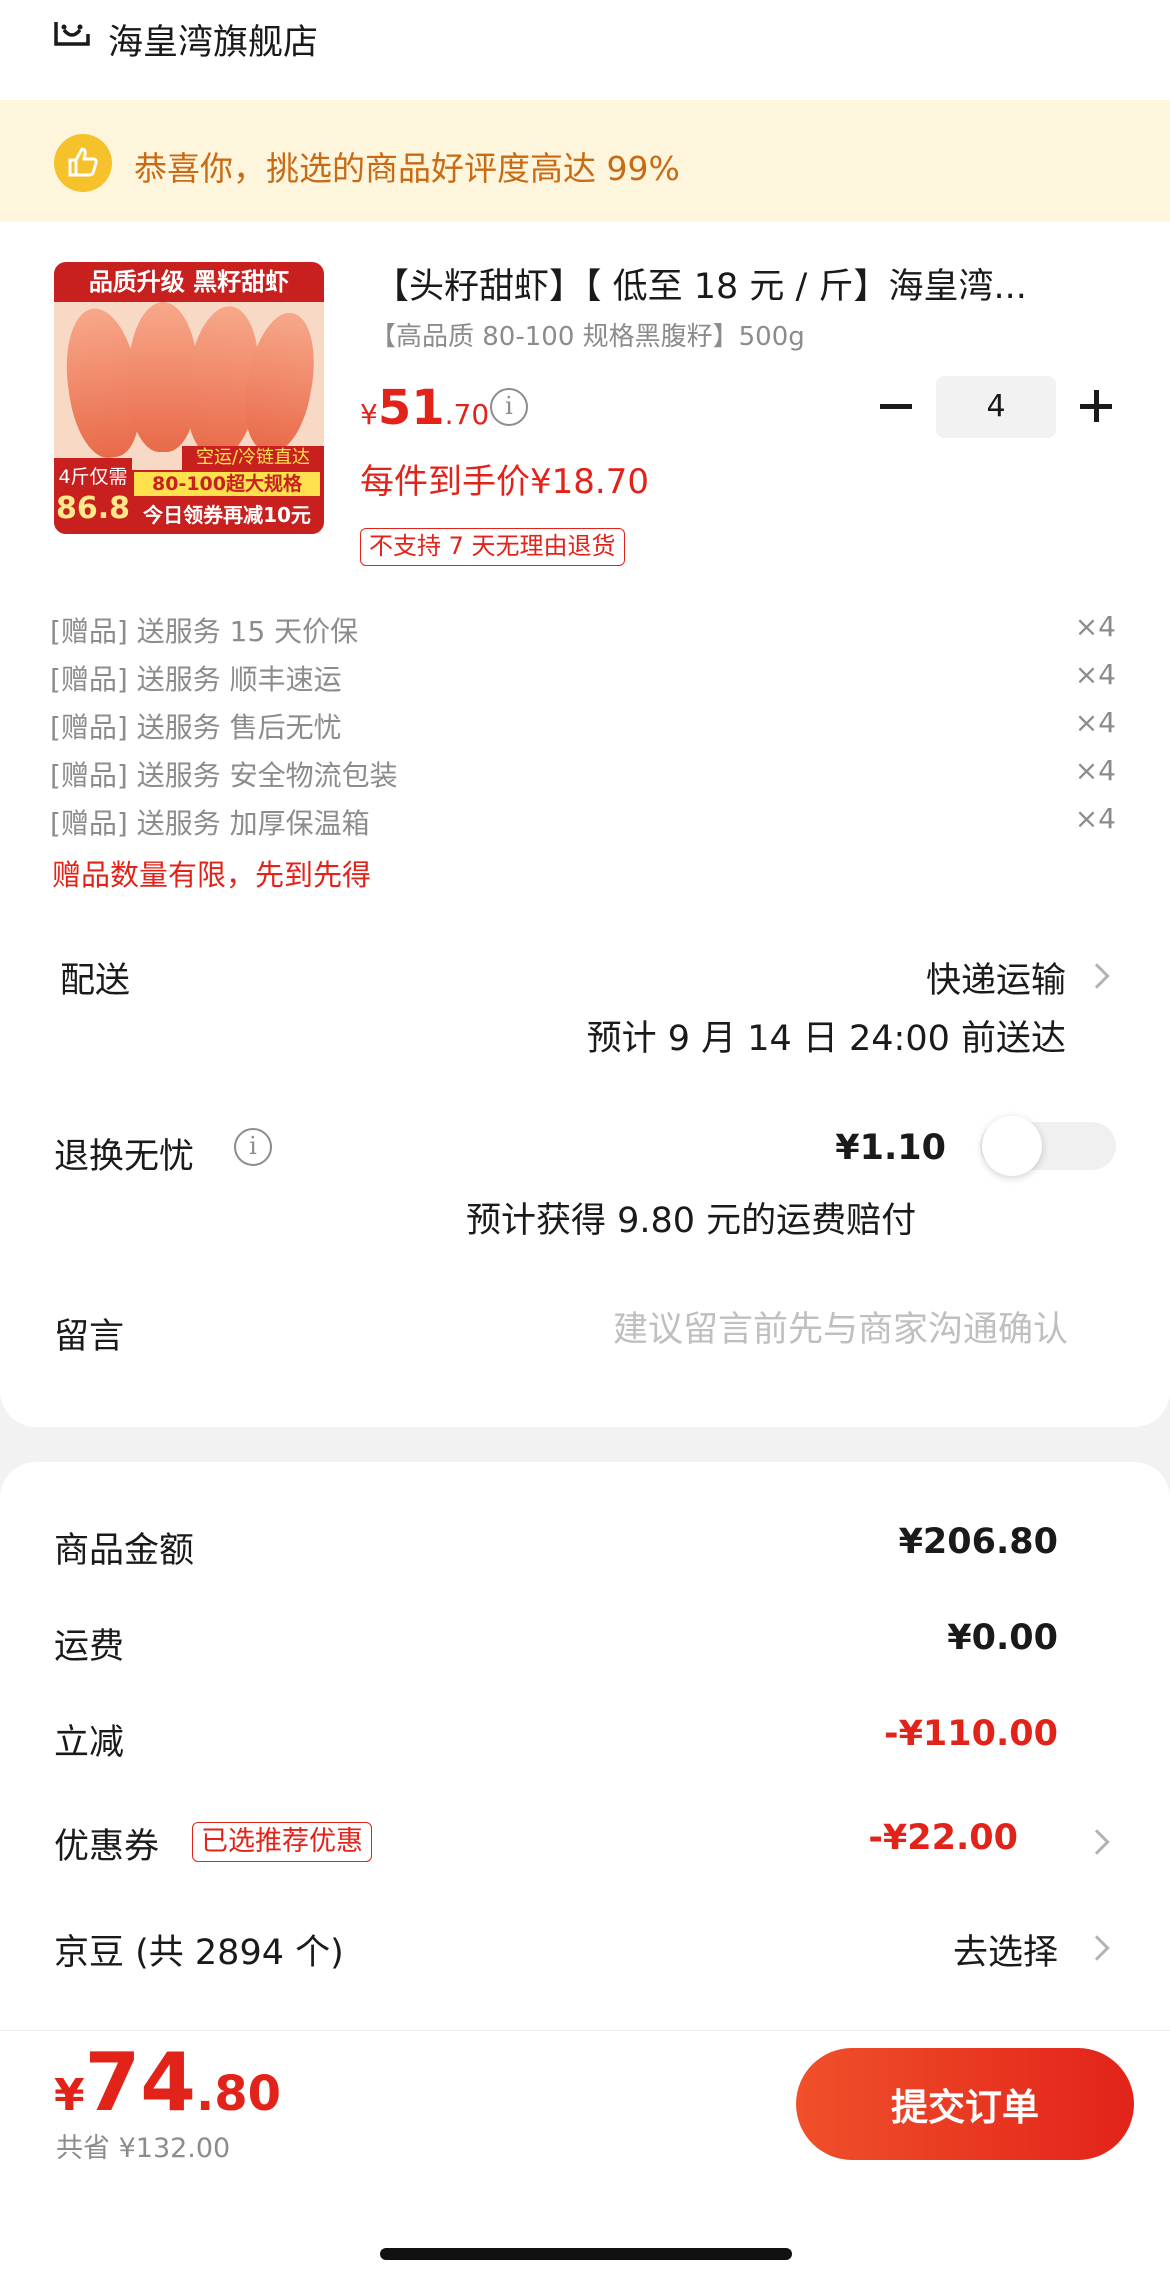 The image size is (1170, 2281). Describe the element at coordinates (227, 484) in the screenshot. I see `image-size-tag: 80-100超大规格` at that location.